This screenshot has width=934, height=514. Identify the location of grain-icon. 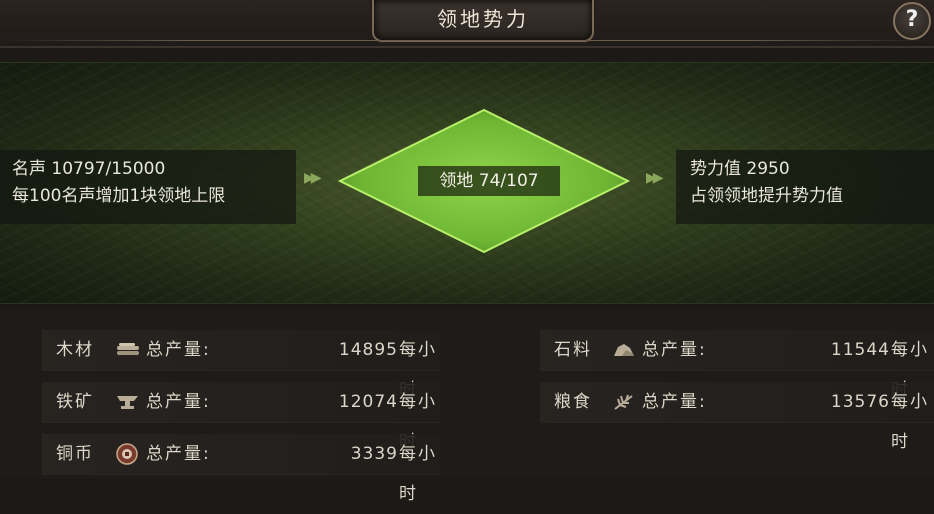
(623, 402).